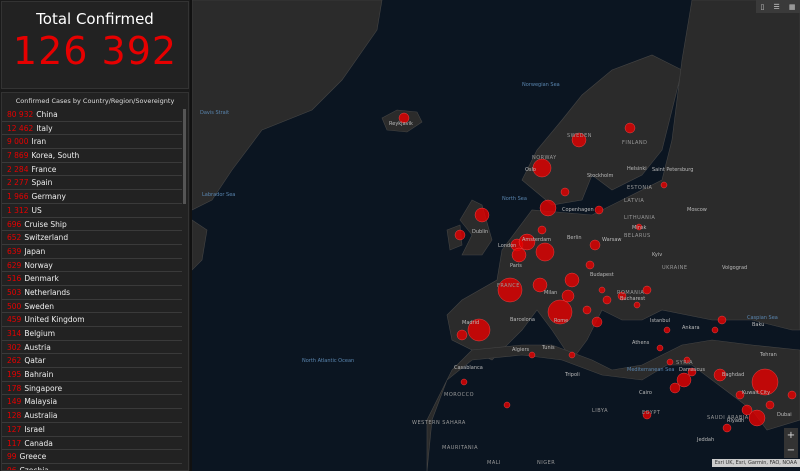 This screenshot has height=471, width=800. Describe the element at coordinates (92, 142) in the screenshot. I see `list-item: 9 000 Iran` at that location.